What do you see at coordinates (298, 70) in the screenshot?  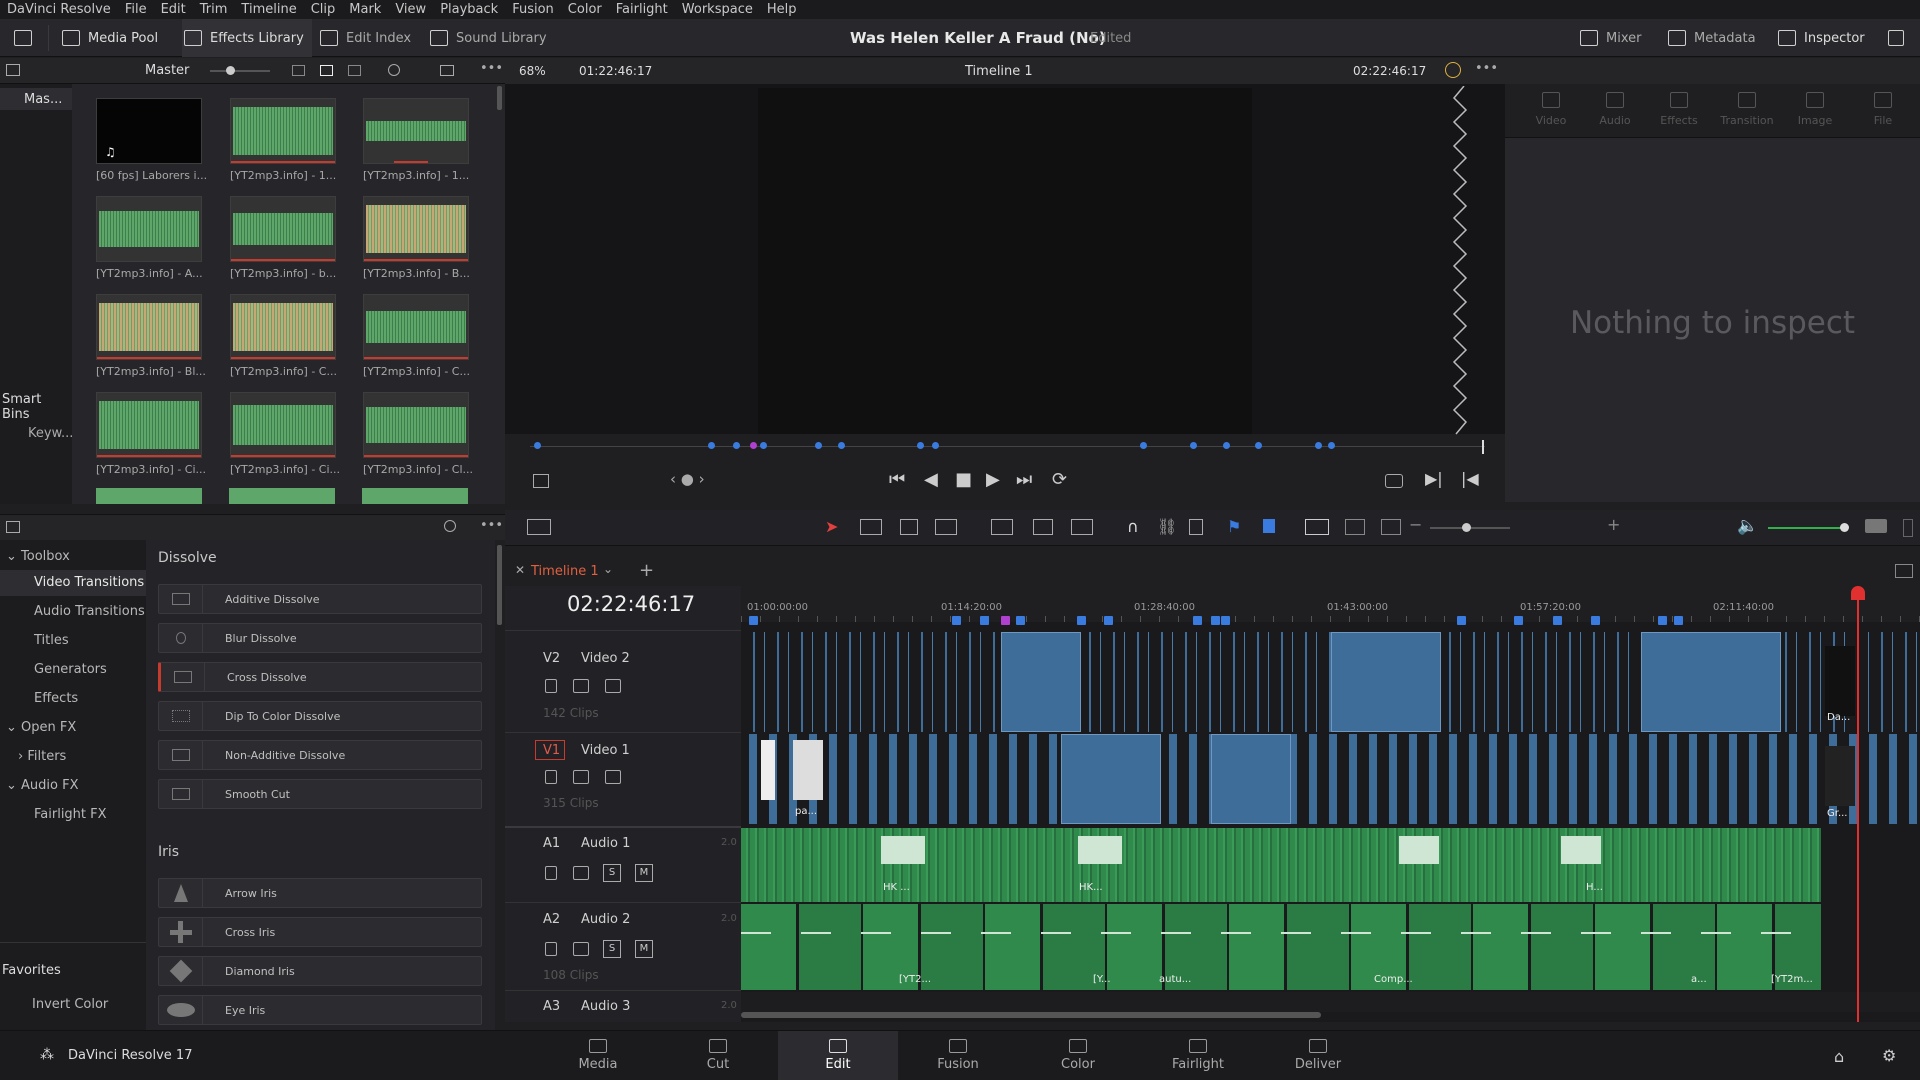 I see `metadata-view-icon` at bounding box center [298, 70].